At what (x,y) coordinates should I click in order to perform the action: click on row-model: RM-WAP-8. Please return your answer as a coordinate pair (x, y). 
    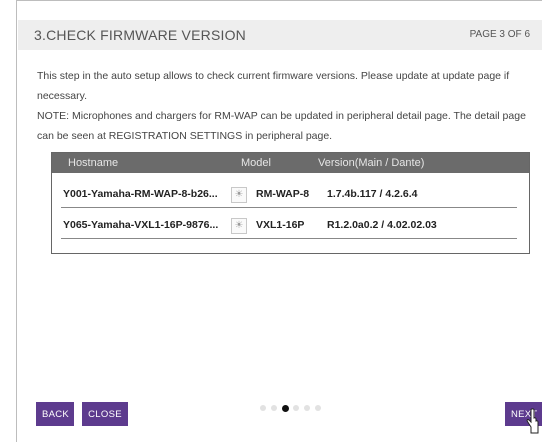
    Looking at the image, I should click on (283, 194).